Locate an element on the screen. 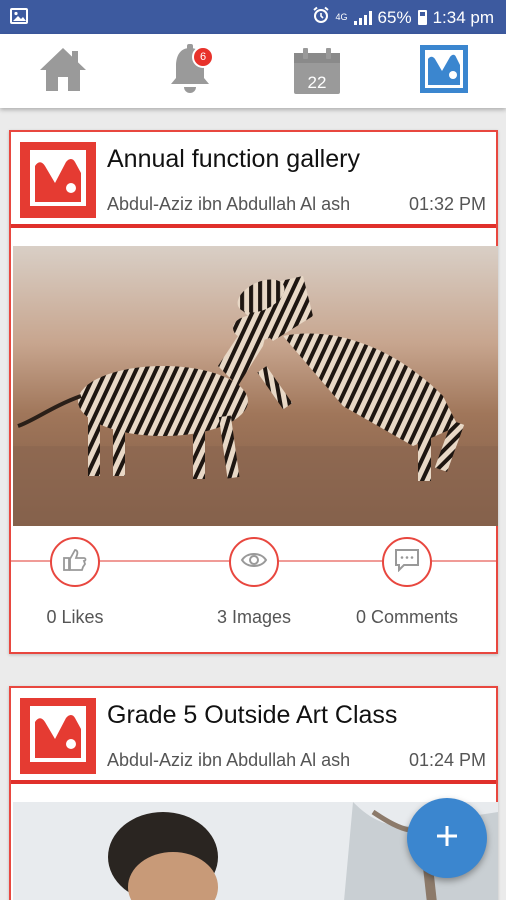  post-actions: 0 Likes 3 Images 0 Comments is located at coordinates (253, 593).